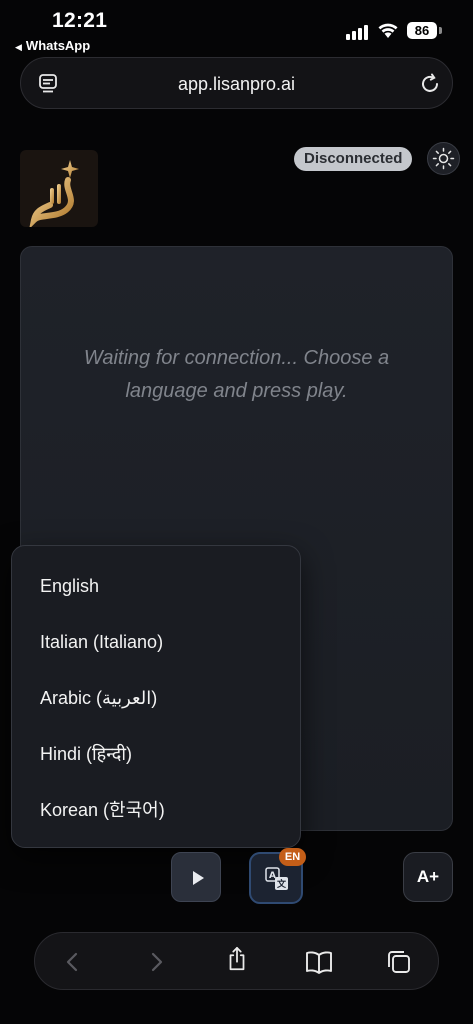 The height and width of the screenshot is (1024, 473). What do you see at coordinates (353, 159) in the screenshot?
I see `connection-status-badge: Disconnected` at bounding box center [353, 159].